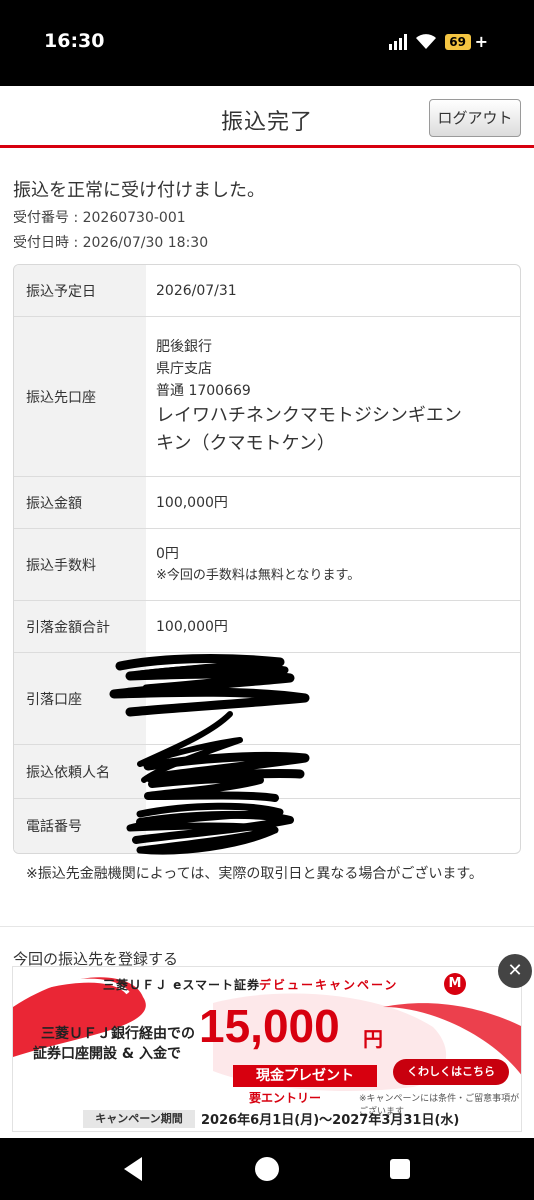 The image size is (534, 1200). Describe the element at coordinates (267, 503) in the screenshot. I see `row-amount: 振込金額 100,000円` at that location.